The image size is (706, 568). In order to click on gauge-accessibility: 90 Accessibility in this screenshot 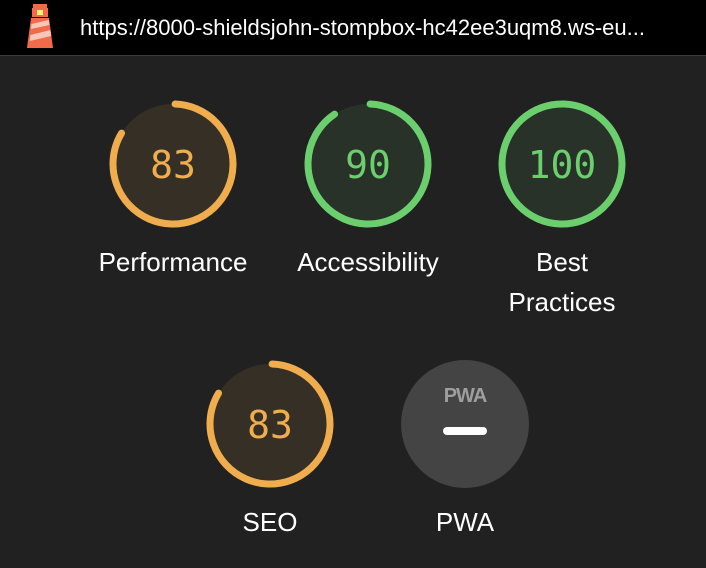, I will do `click(368, 190)`.